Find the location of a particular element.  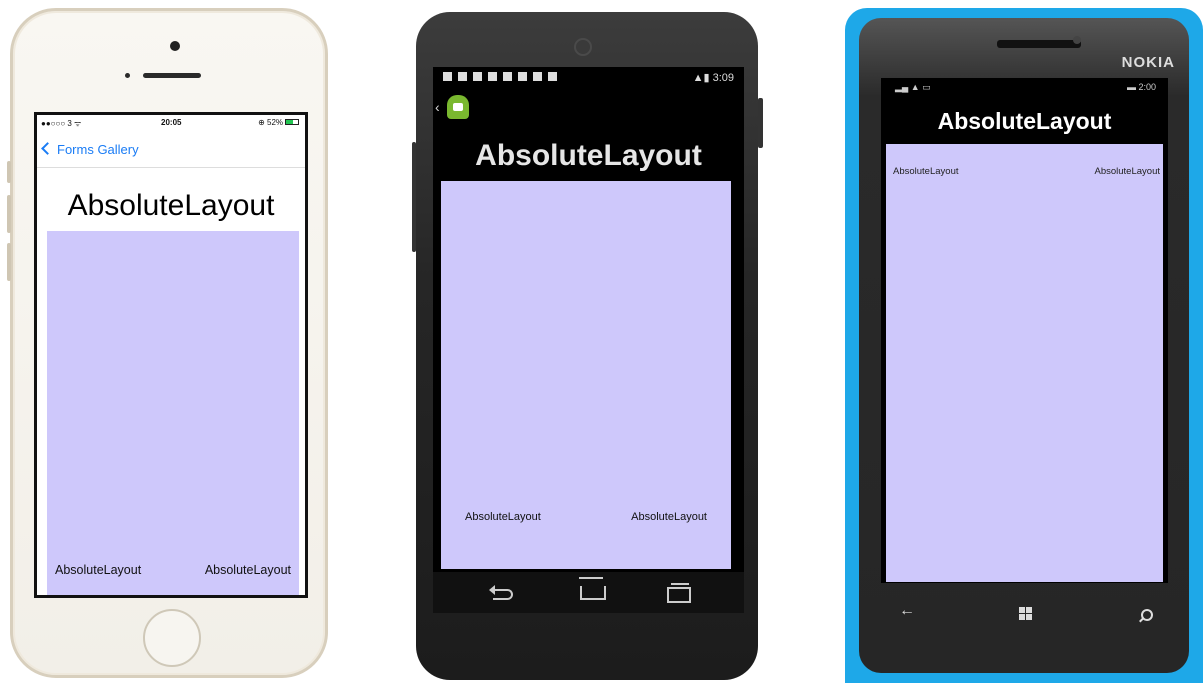

iphone-mute-switch is located at coordinates (9, 172).